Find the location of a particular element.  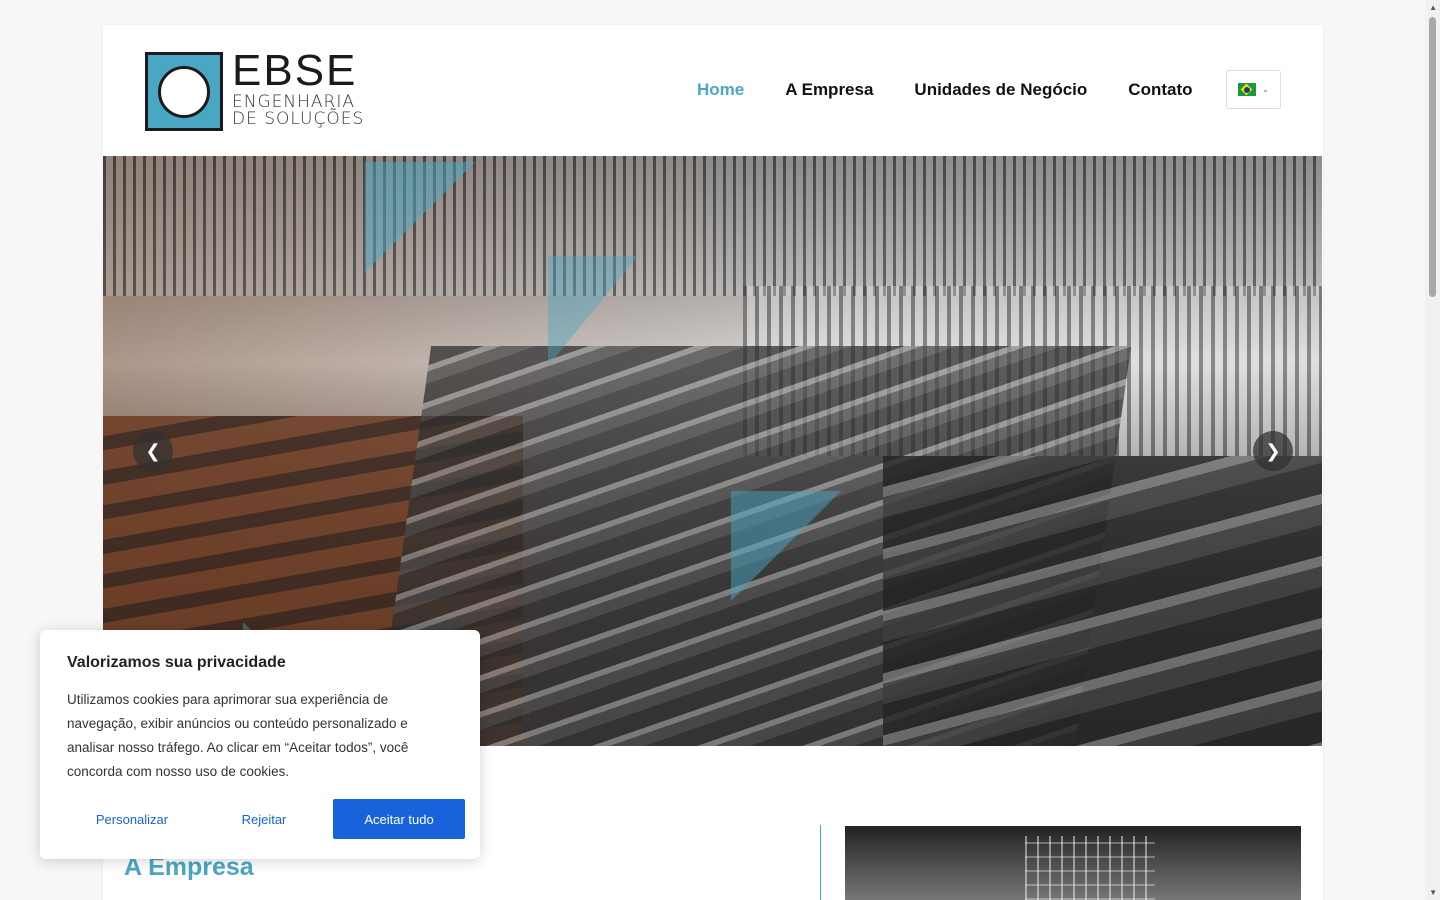

accept-all-button: Aceitar tudo is located at coordinates (399, 819).